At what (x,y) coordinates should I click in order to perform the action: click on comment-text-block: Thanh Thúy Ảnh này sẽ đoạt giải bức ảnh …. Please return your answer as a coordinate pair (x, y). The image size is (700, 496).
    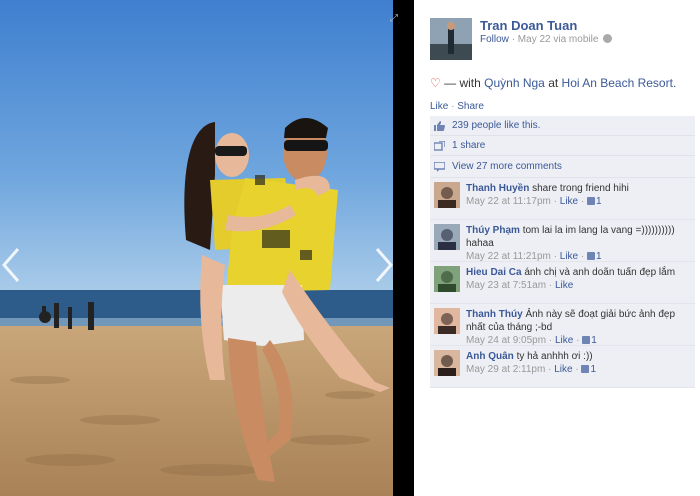
    Looking at the image, I should click on (581, 321).